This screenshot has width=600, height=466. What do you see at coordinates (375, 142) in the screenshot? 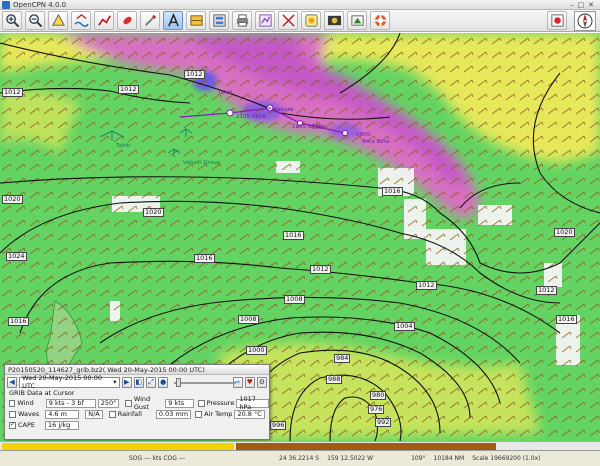
I see `chart-marker-label: Bora Bora` at bounding box center [375, 142].